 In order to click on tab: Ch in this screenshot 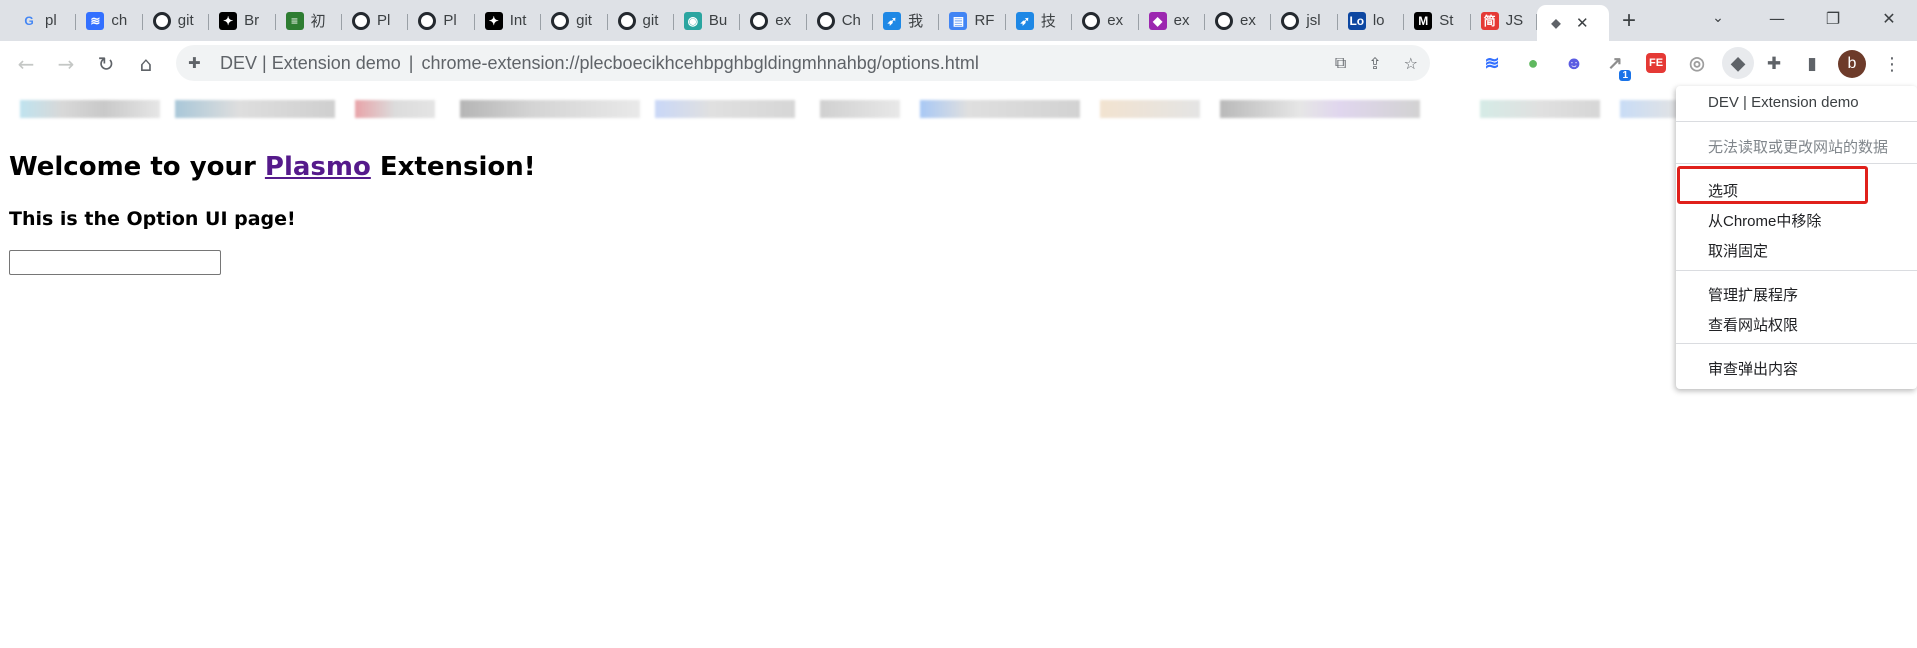, I will do `click(840, 21)`.